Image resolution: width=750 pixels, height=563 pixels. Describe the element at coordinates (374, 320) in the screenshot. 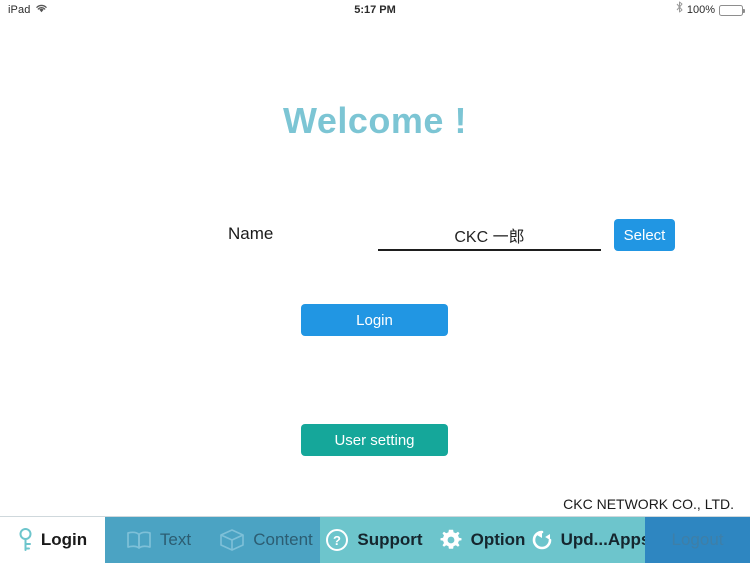

I see `login-button: Login` at that location.